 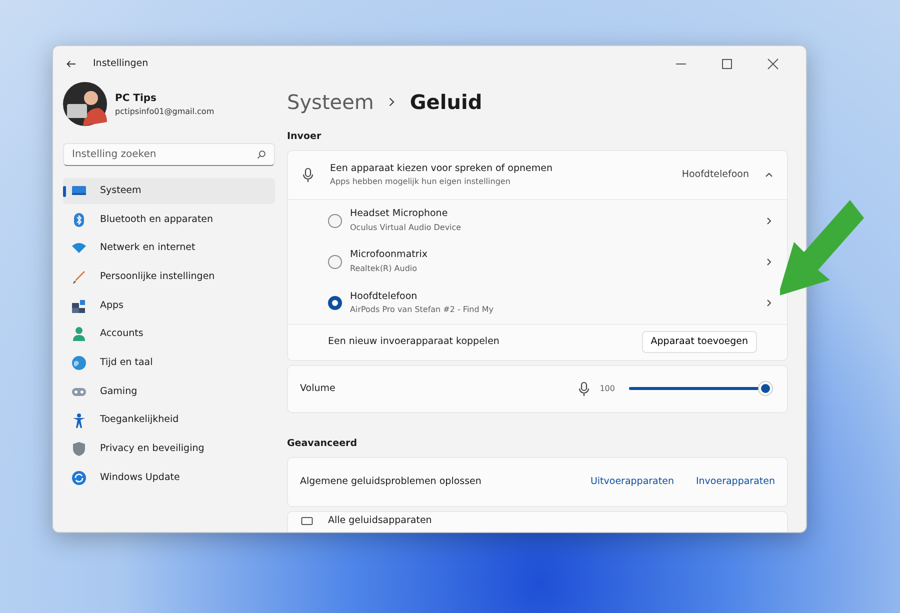 What do you see at coordinates (699, 342) in the screenshot?
I see `add-device-button: Apparaat toevoegen` at bounding box center [699, 342].